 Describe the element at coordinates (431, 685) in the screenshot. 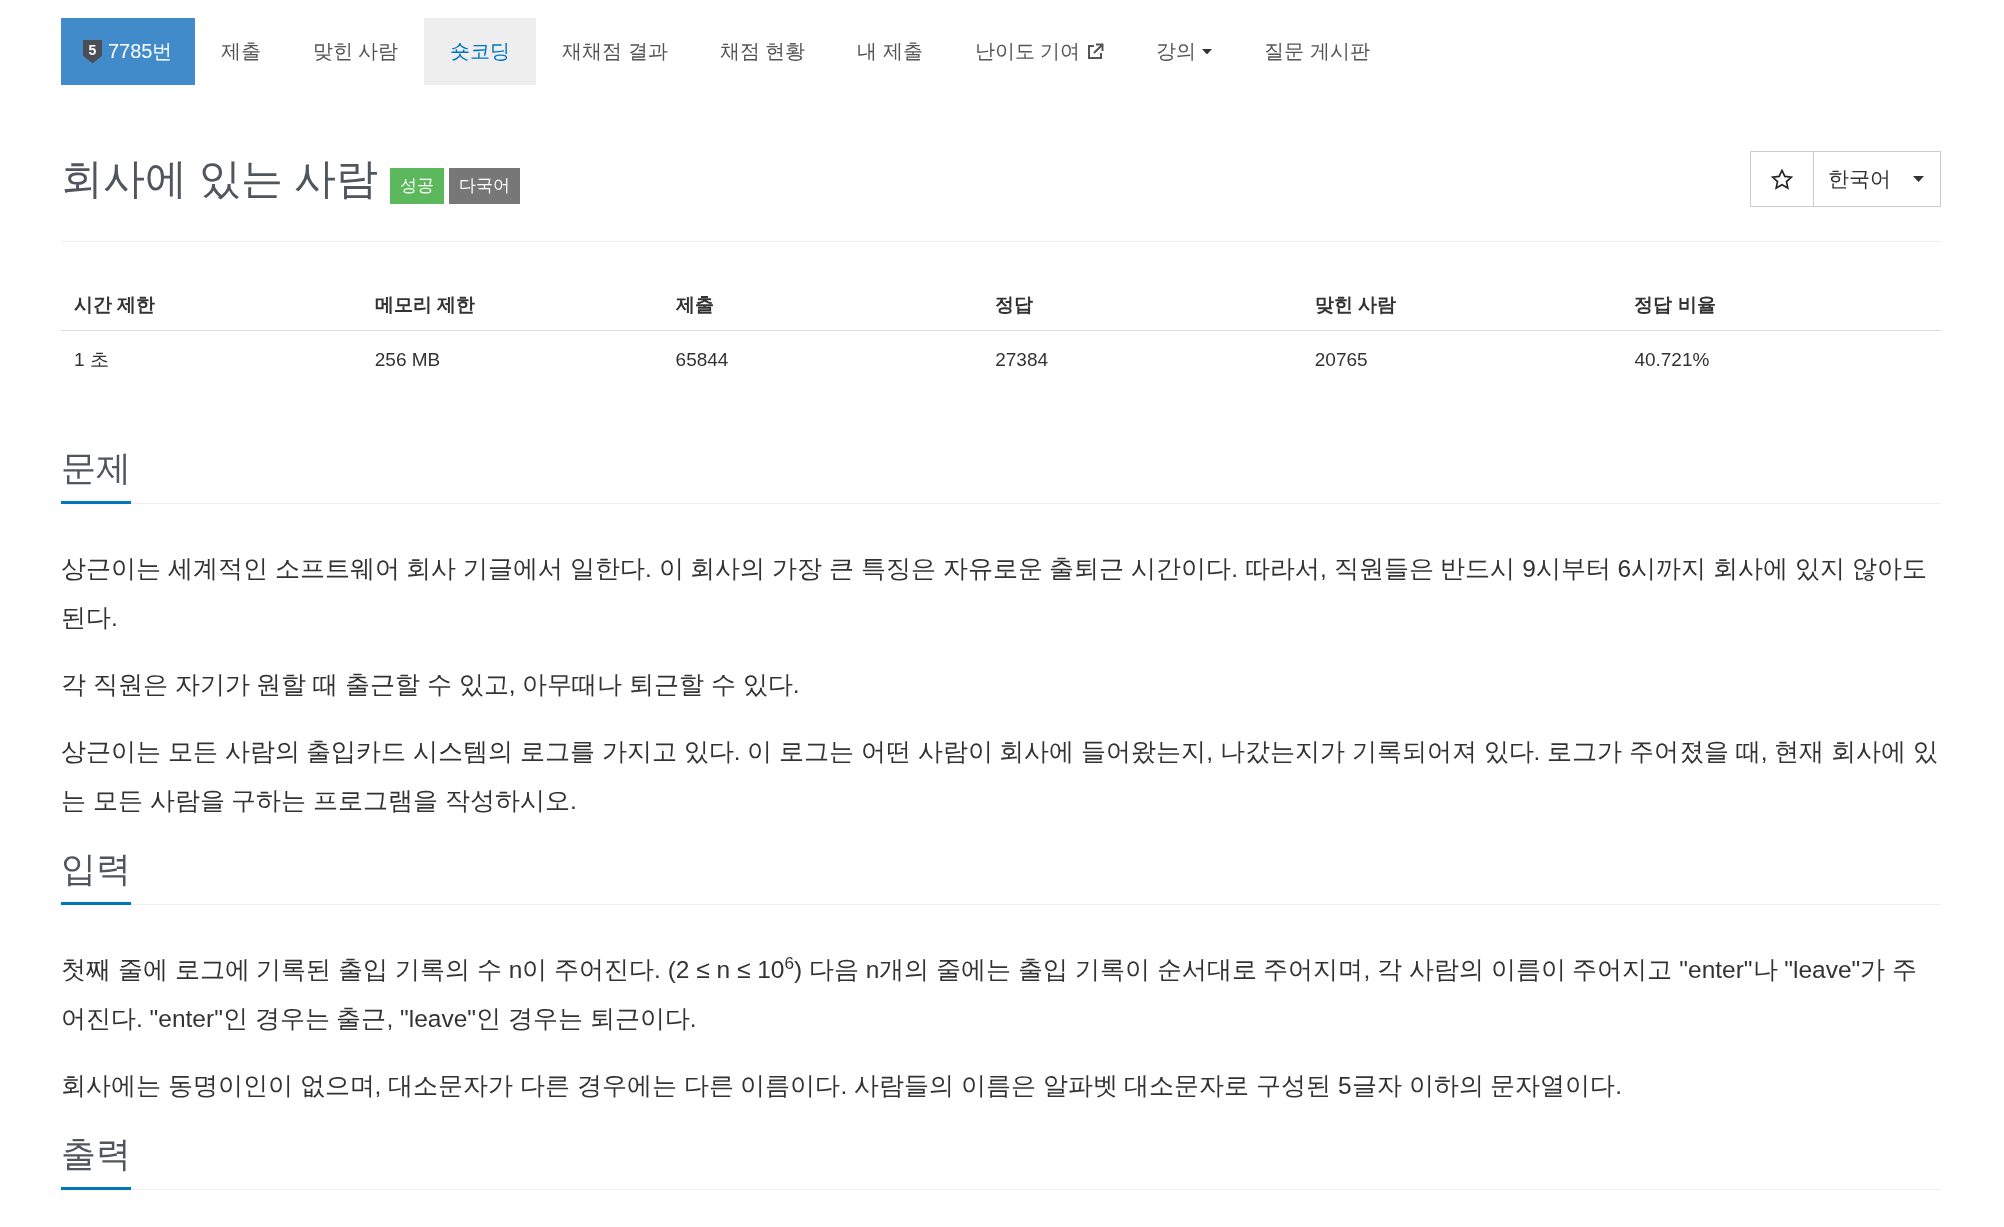

I see `description-text: 각 직원은 자기가 원할 때 출근할 수 있고, 아무때나 퇴근할 수 있다.` at that location.